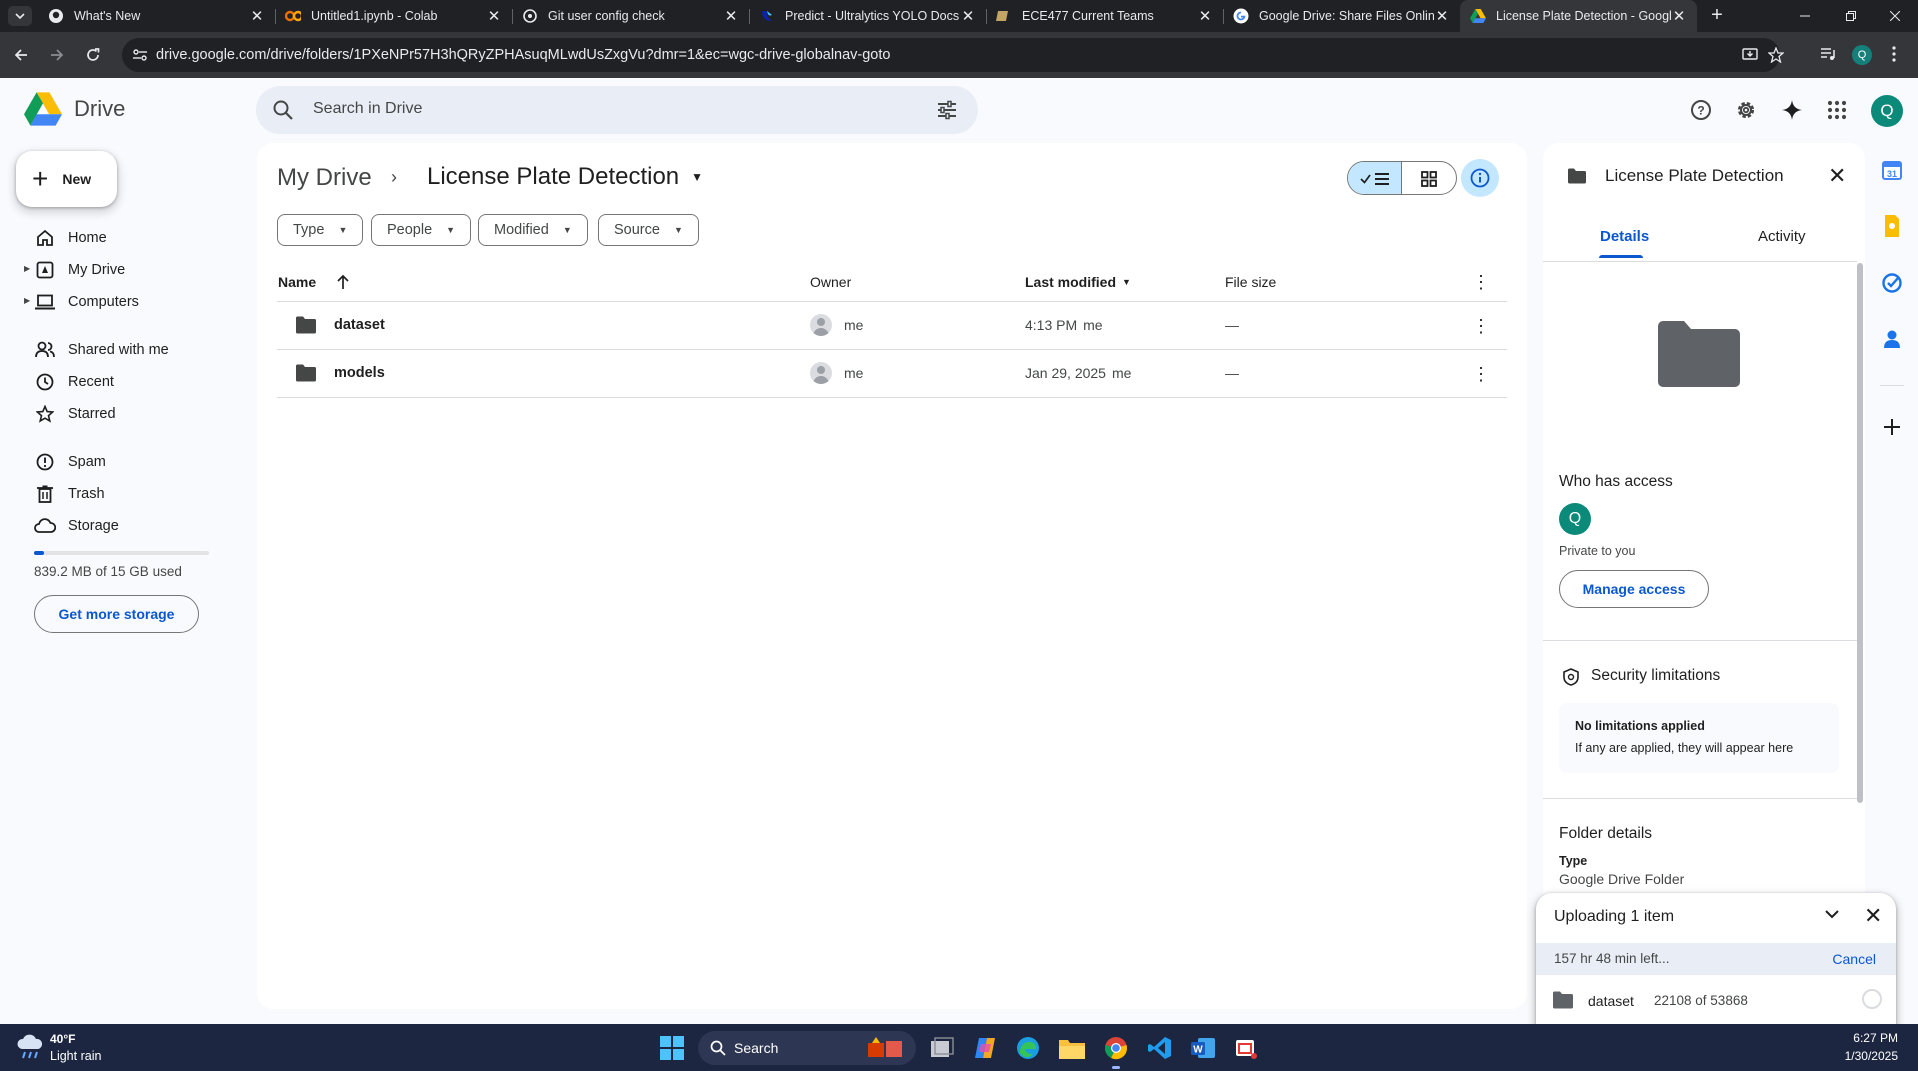 The image size is (1918, 1071). I want to click on column-header-file-size: File size, so click(1250, 282).